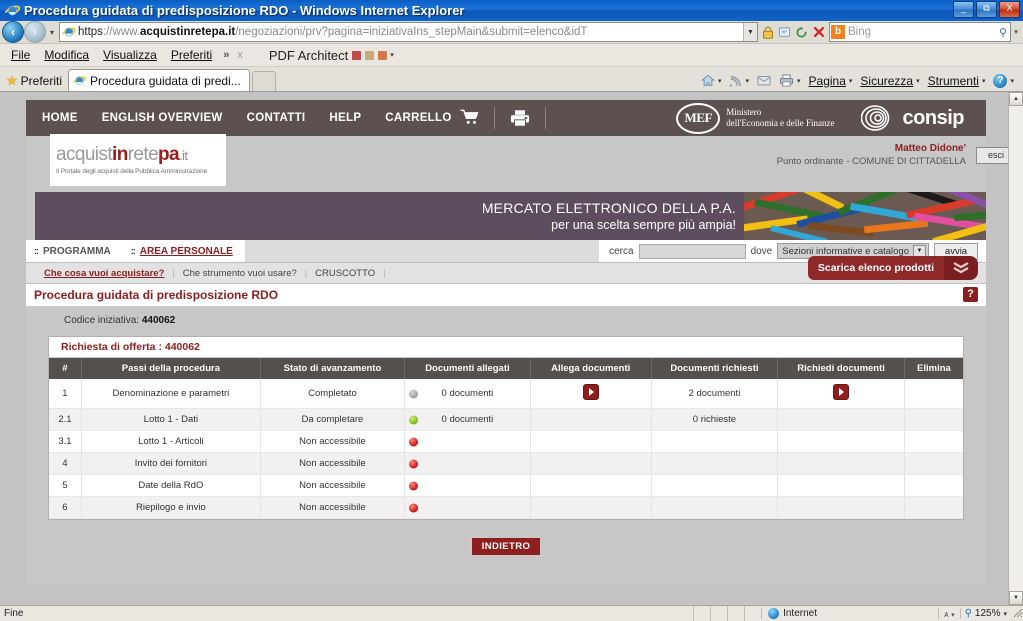 Image resolution: width=1023 pixels, height=621 pixels. Describe the element at coordinates (240, 273) in the screenshot. I see `subnav-che-strumento-vuoi-usare: Che strumento vuoi usare?` at that location.